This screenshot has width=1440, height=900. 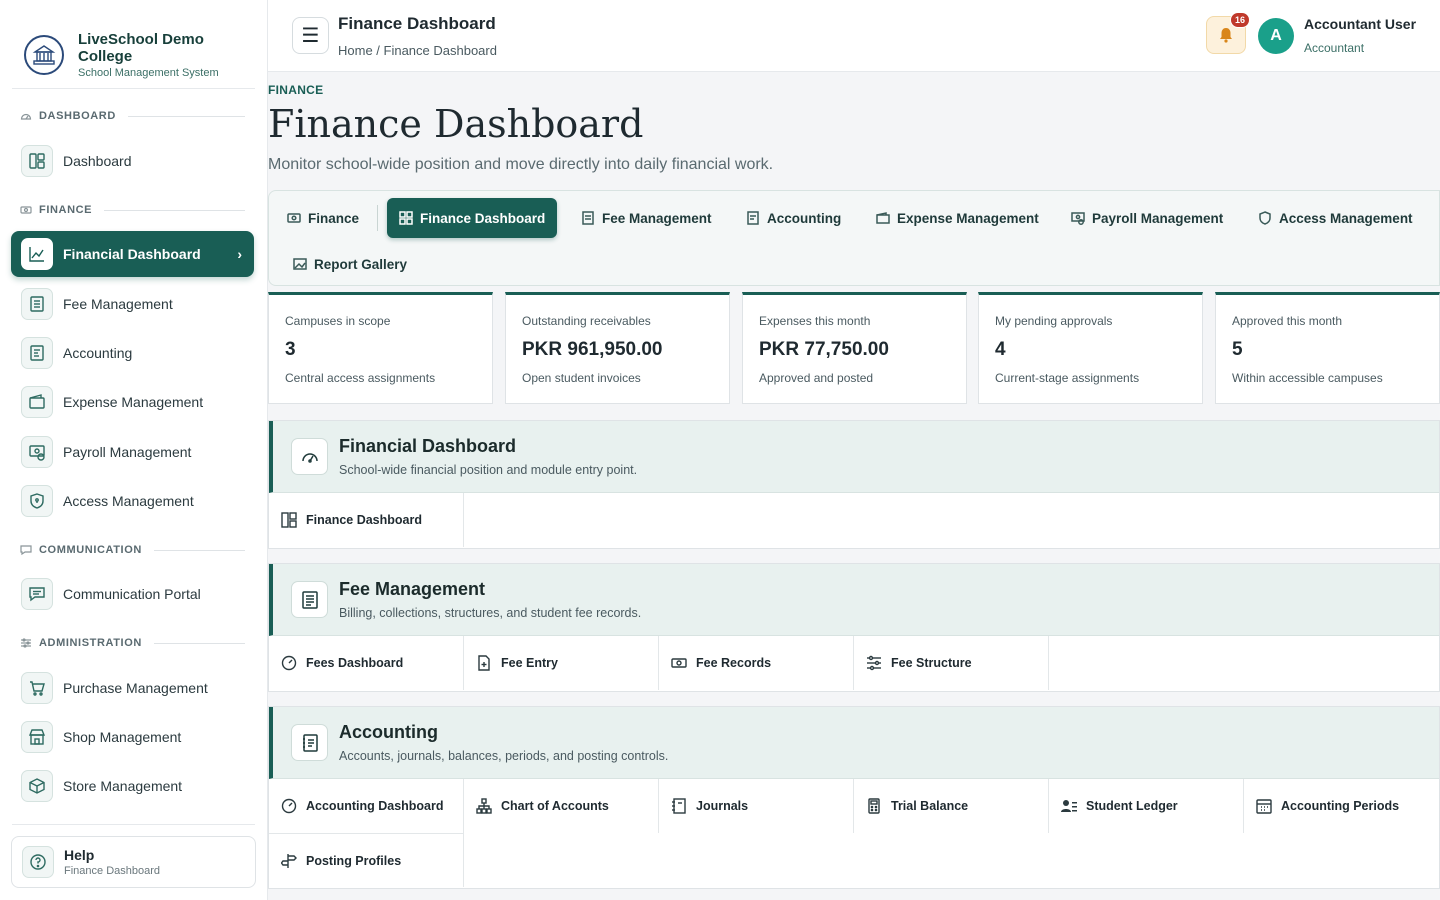 I want to click on module-title: Fee Management, so click(x=412, y=589).